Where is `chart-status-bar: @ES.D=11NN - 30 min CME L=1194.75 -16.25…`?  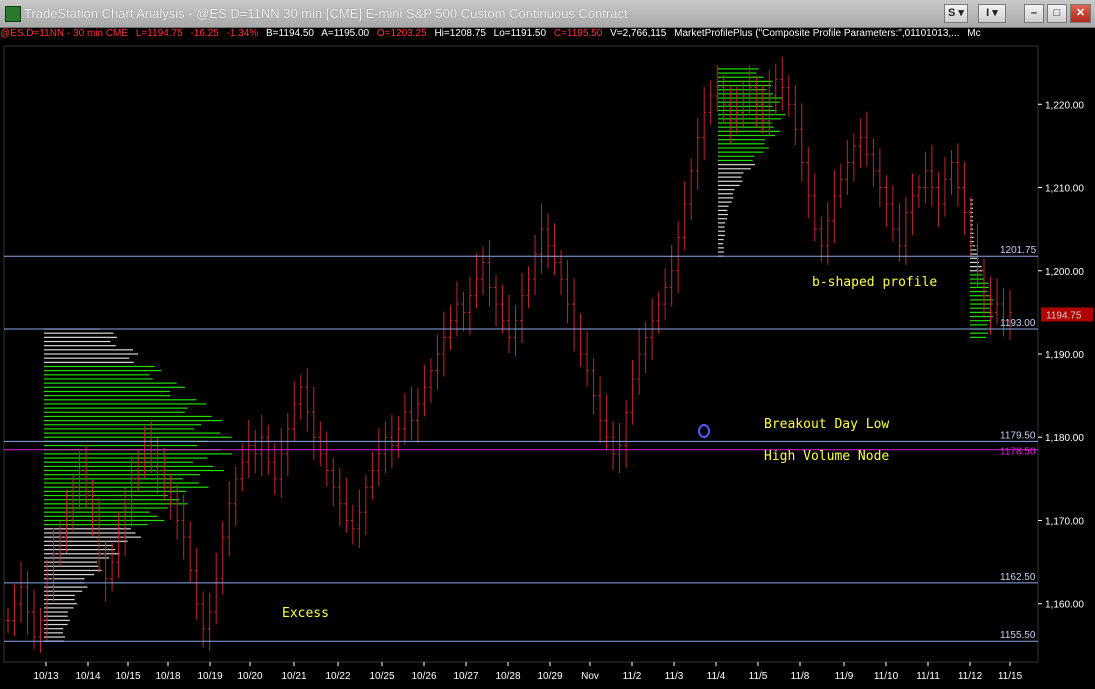
chart-status-bar: @ES.D=11NN - 30 min CME L=1194.75 -16.25… is located at coordinates (547, 35).